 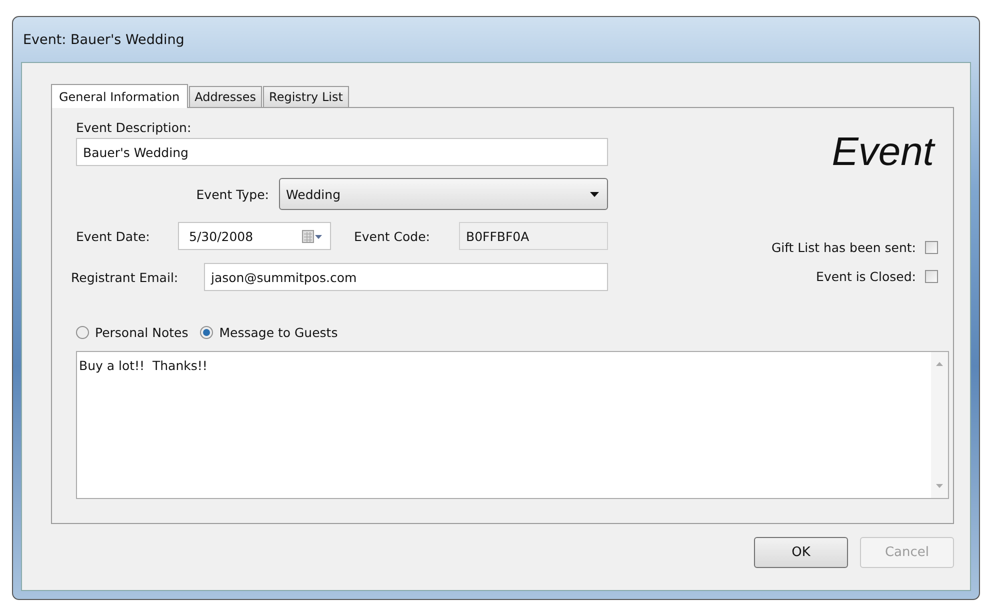 I want to click on window-title: Event: Bauer's Wedding, so click(x=103, y=40).